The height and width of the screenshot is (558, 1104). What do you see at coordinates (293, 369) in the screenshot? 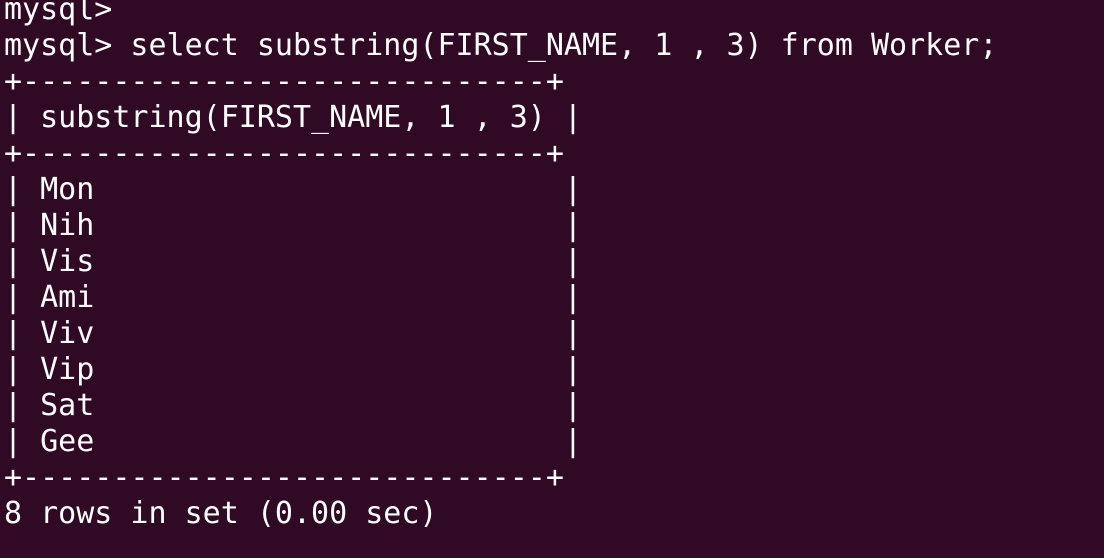
I see `table-row: | Vip |` at bounding box center [293, 369].